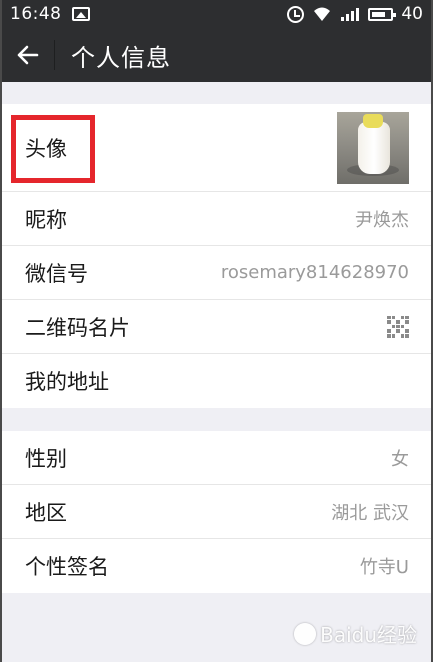 The image size is (433, 662). What do you see at coordinates (121, 57) in the screenshot?
I see `page-title: 个人信息` at bounding box center [121, 57].